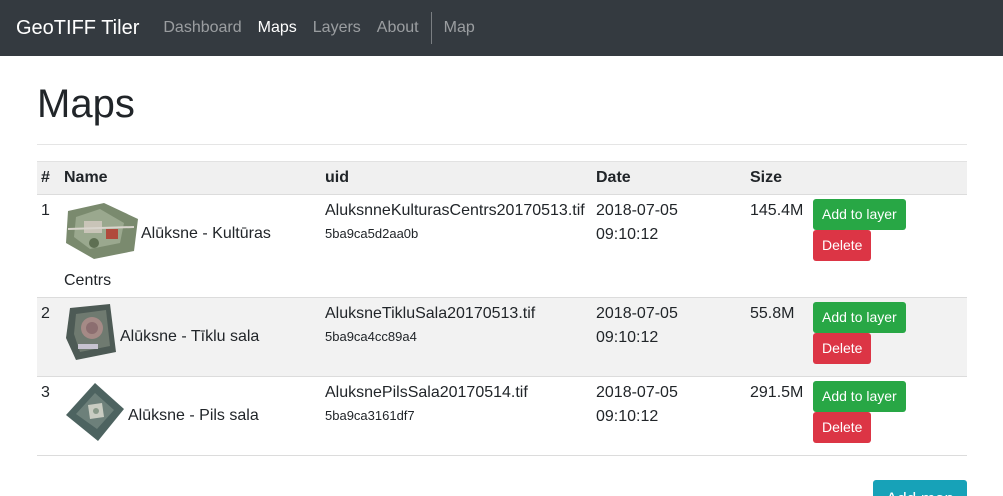  I want to click on col-header-actions, so click(888, 178).